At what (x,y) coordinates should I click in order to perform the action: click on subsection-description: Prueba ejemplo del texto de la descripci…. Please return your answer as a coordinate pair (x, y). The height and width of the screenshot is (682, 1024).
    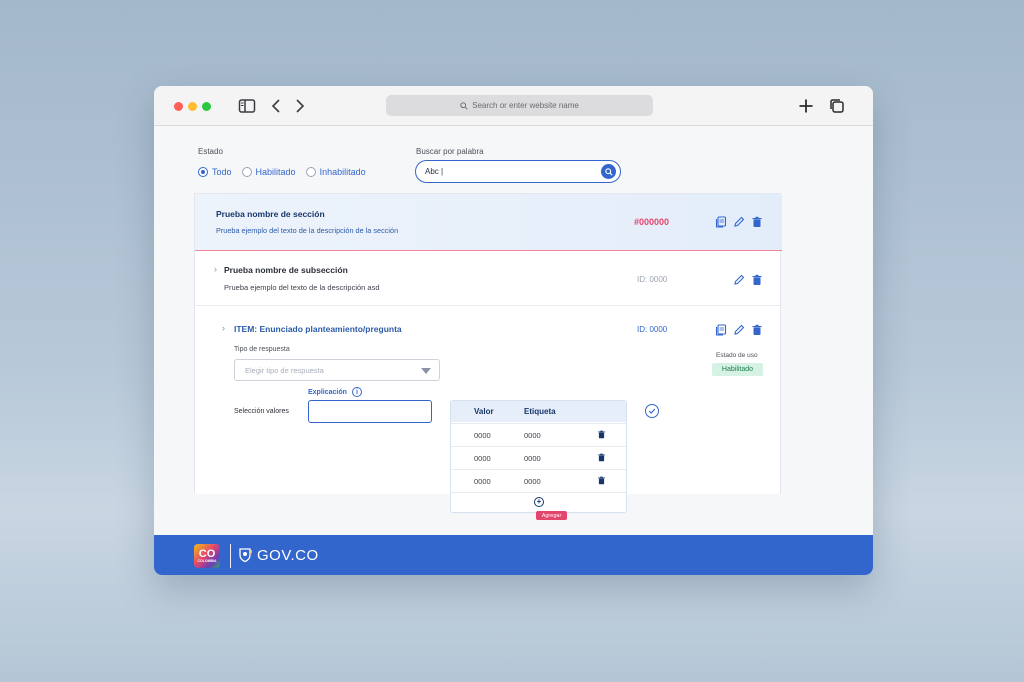
    Looking at the image, I should click on (302, 287).